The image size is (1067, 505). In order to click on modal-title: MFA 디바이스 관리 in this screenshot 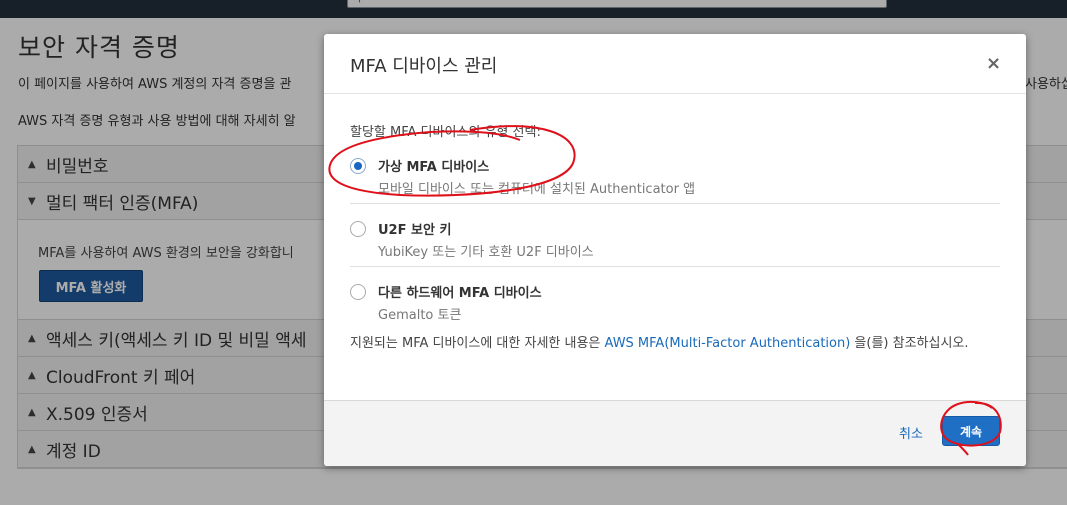, I will do `click(424, 66)`.